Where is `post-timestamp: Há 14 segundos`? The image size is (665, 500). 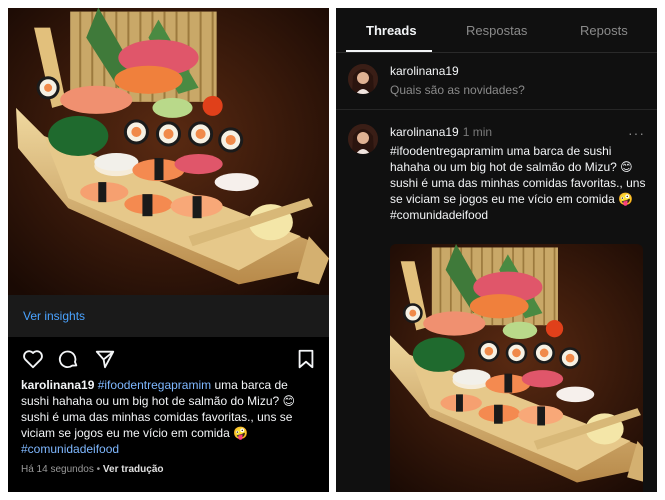 post-timestamp: Há 14 segundos is located at coordinates (57, 469).